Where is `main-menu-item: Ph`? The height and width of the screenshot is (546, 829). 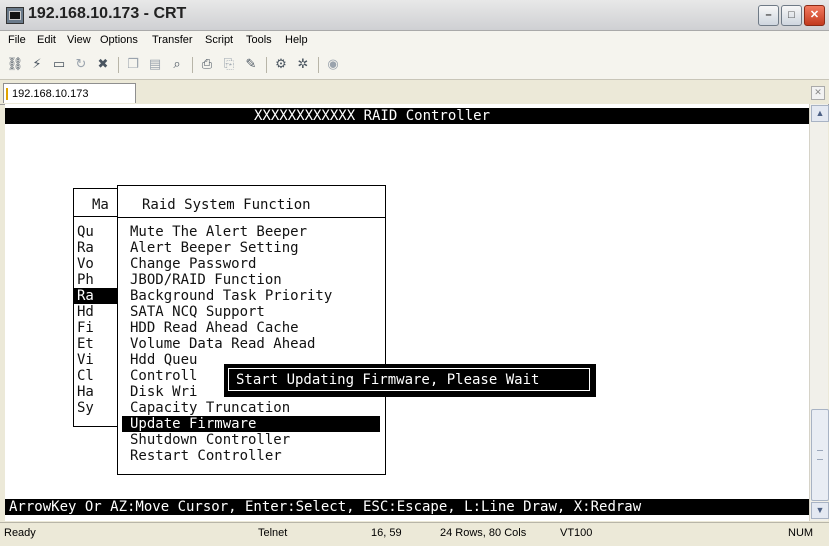 main-menu-item: Ph is located at coordinates (85, 280).